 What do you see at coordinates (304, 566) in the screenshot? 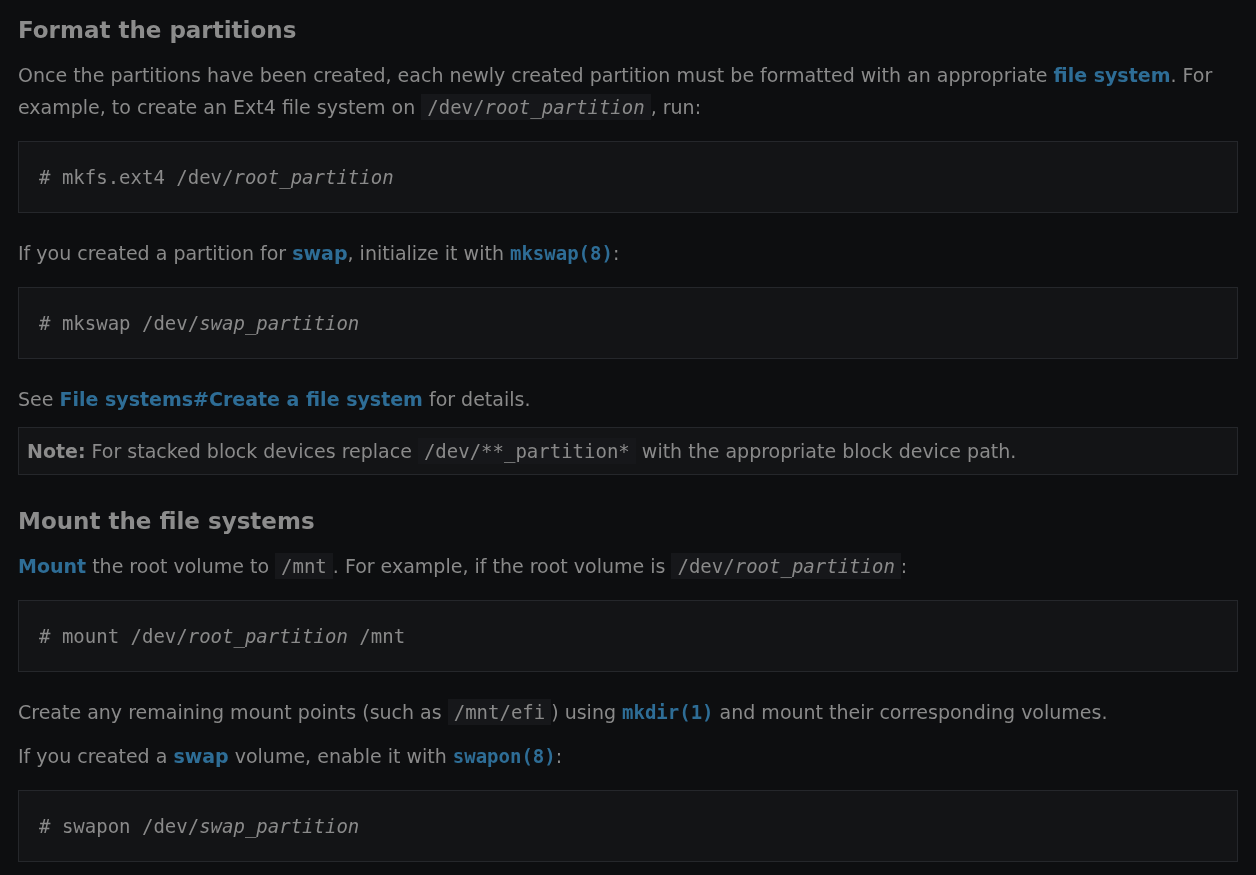
I see `inline-code: /mnt` at bounding box center [304, 566].